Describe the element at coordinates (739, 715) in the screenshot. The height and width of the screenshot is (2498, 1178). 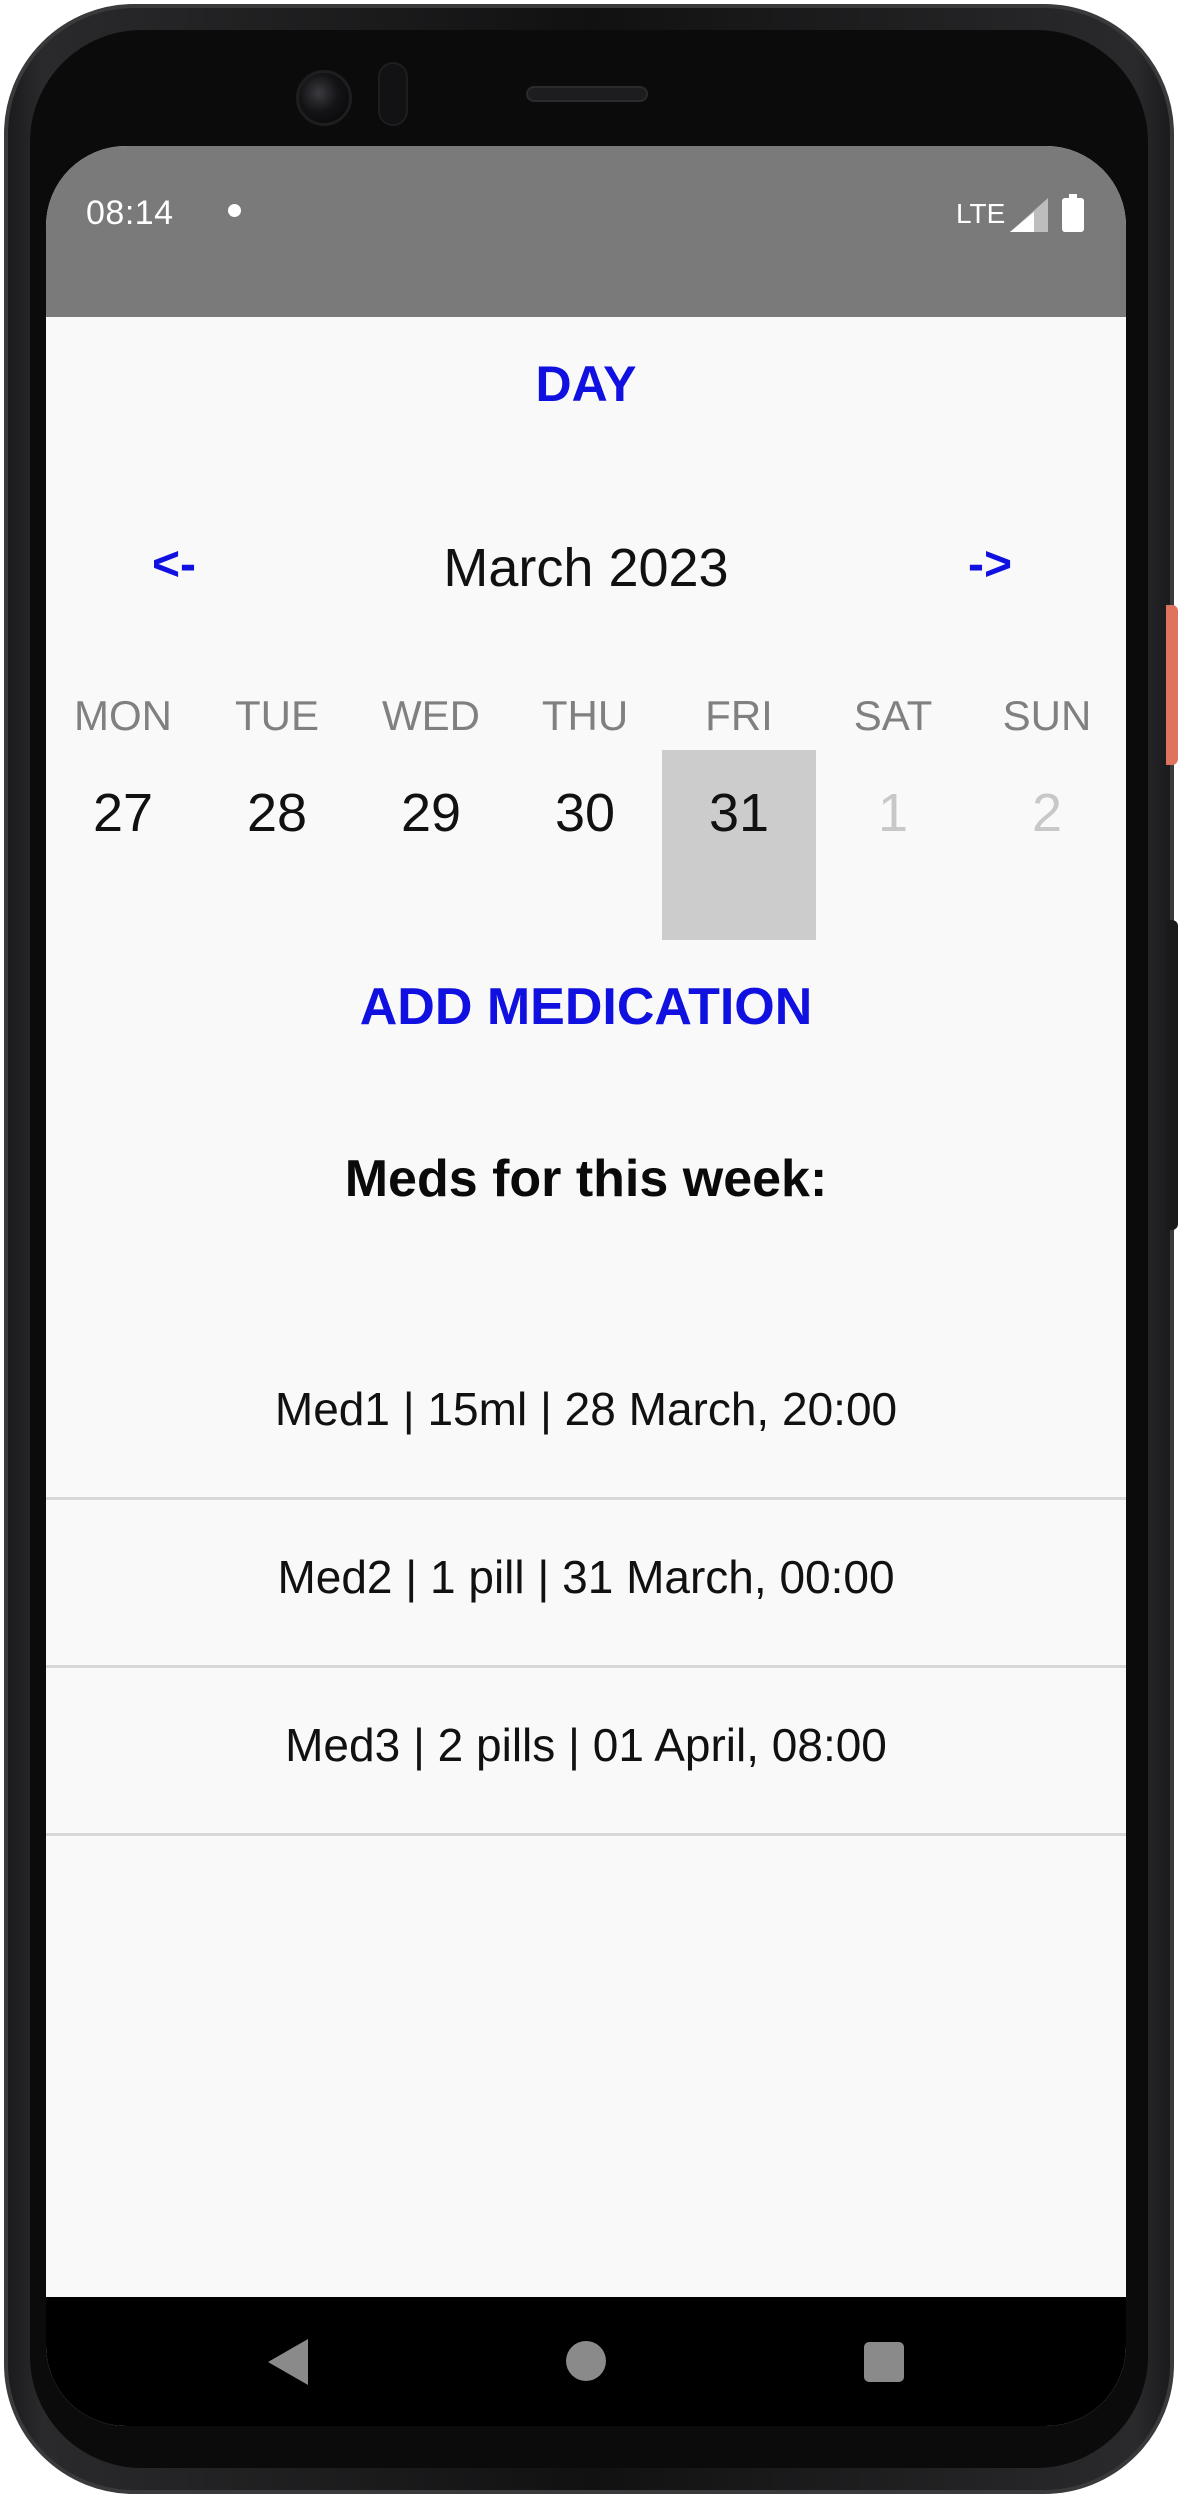
I see `day-of-week-label: FRI` at that location.